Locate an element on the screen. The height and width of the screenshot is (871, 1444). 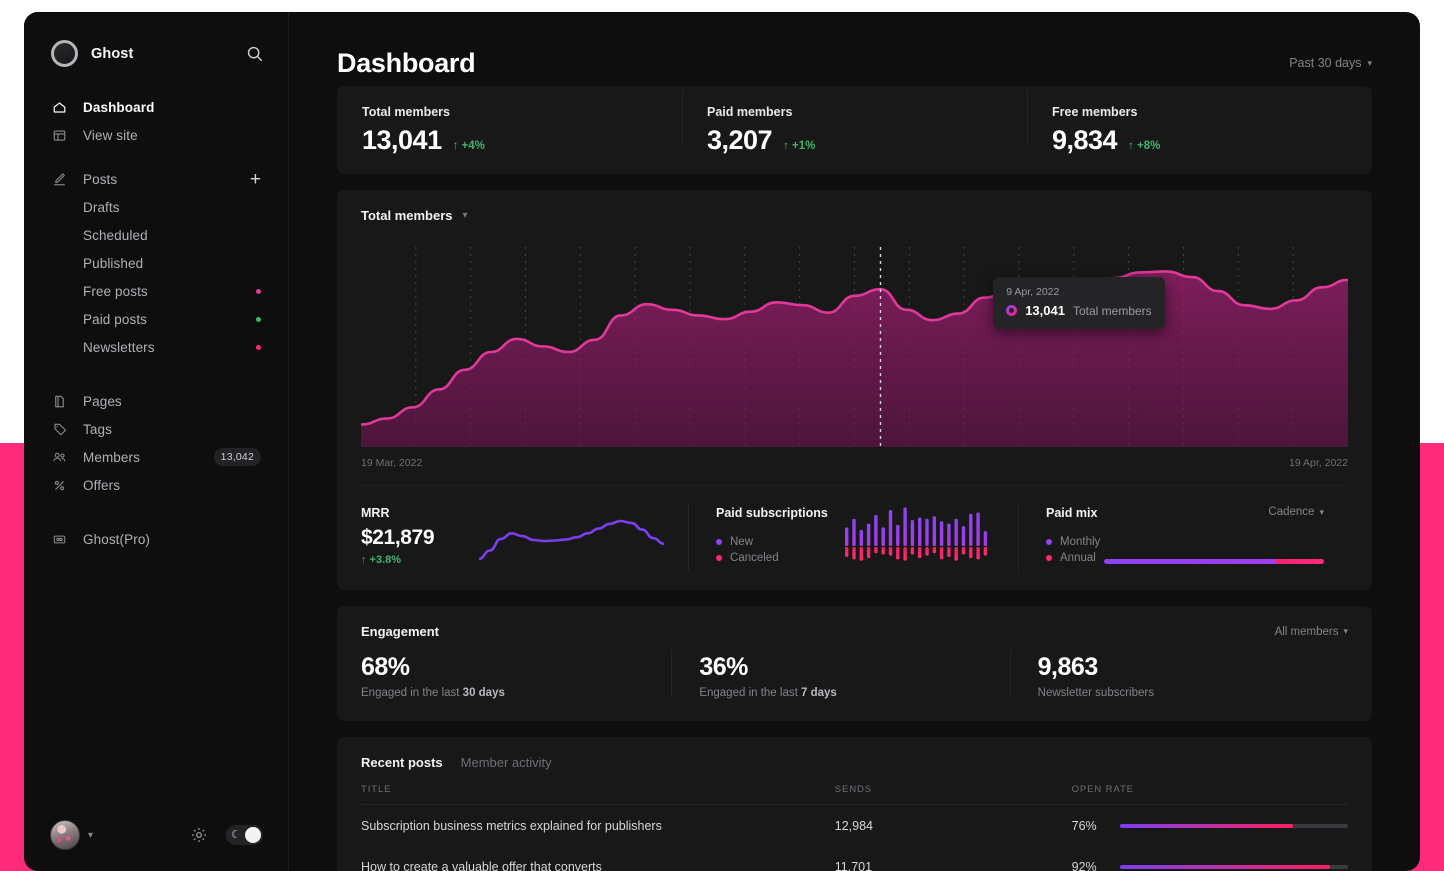
sidebar-item-tags: Tags is located at coordinates (156, 429).